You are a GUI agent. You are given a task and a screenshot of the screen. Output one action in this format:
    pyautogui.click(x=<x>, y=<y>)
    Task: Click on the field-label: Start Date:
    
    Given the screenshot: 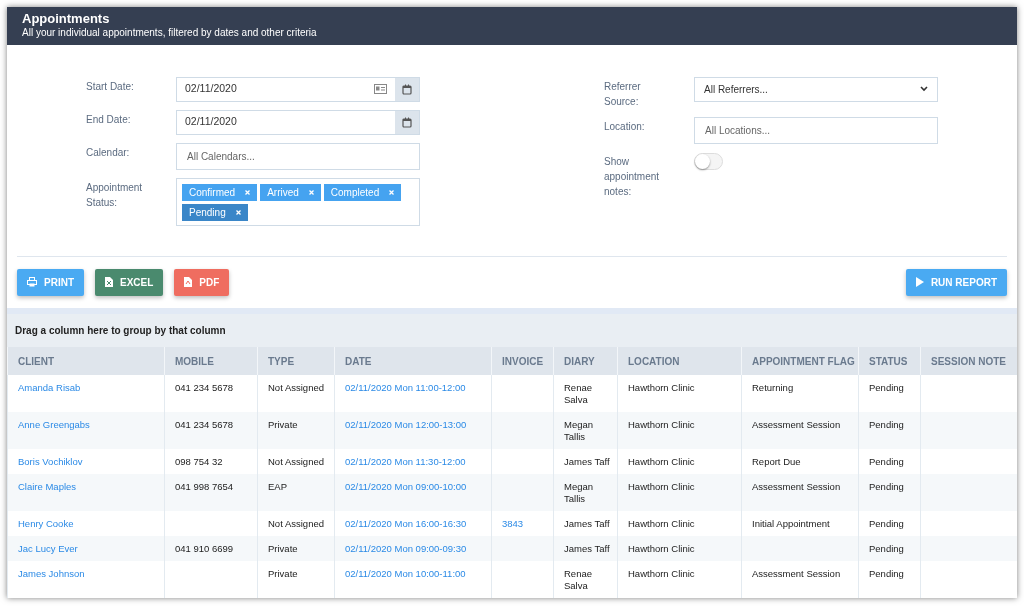 What is the action you would take?
    pyautogui.click(x=110, y=86)
    